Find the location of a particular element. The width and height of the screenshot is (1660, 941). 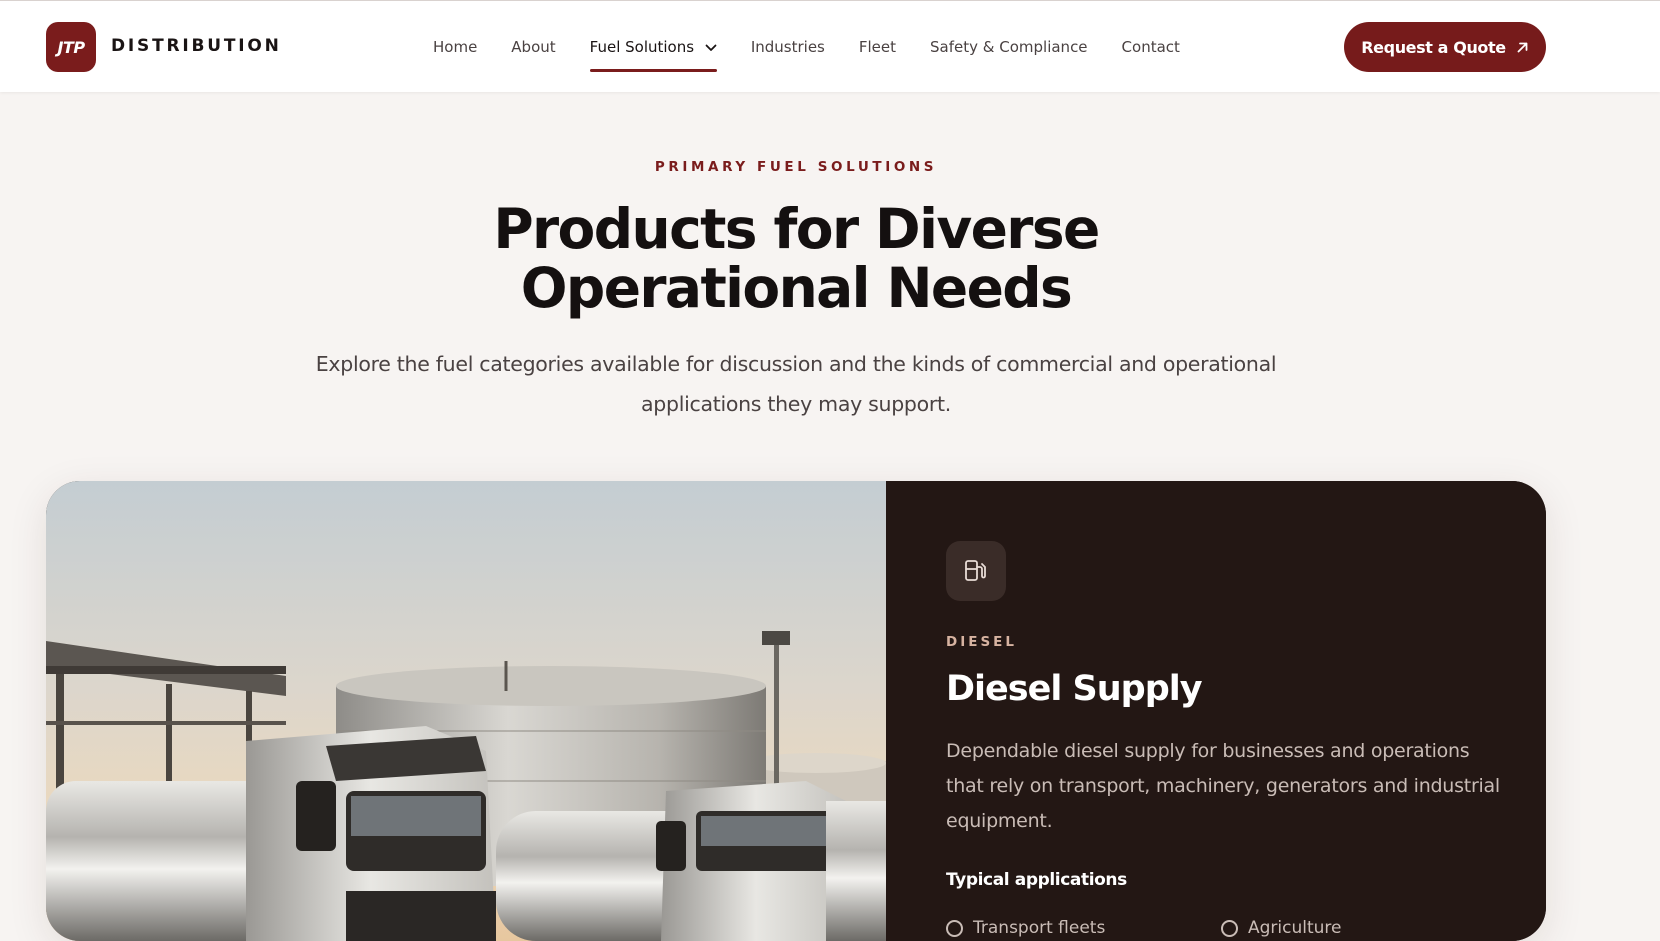

nav-item-label: Fuel Solutions is located at coordinates (642, 47).